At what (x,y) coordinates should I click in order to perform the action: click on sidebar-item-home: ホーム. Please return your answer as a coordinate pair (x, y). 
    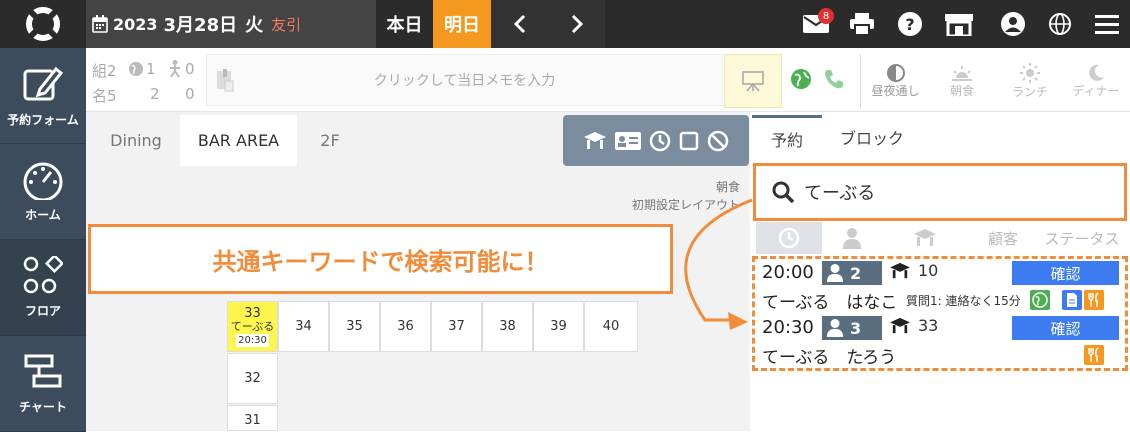
    Looking at the image, I should click on (43, 192).